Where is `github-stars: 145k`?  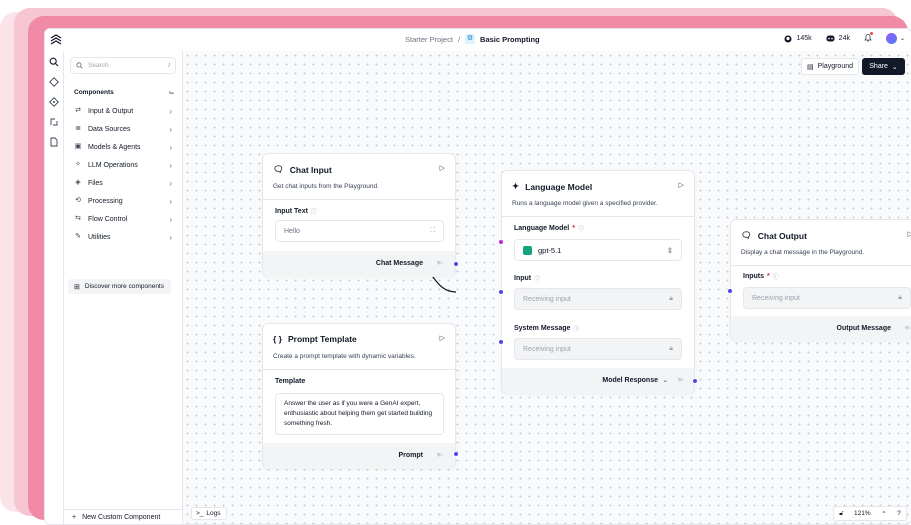
github-stars: 145k is located at coordinates (798, 39).